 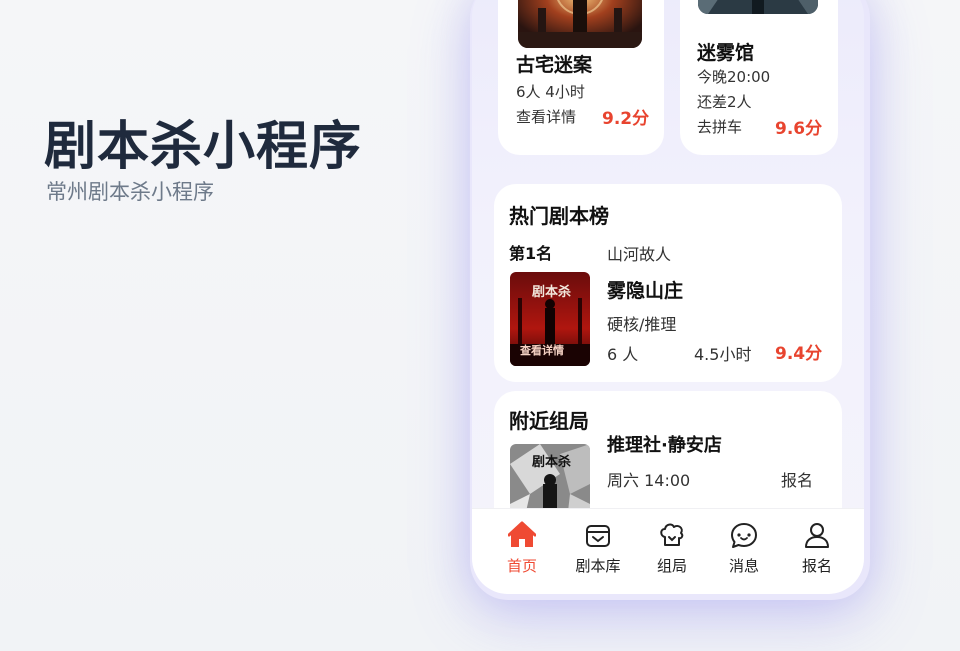 What do you see at coordinates (645, 291) in the screenshot?
I see `ranking-script-name: 雾隐山庄` at bounding box center [645, 291].